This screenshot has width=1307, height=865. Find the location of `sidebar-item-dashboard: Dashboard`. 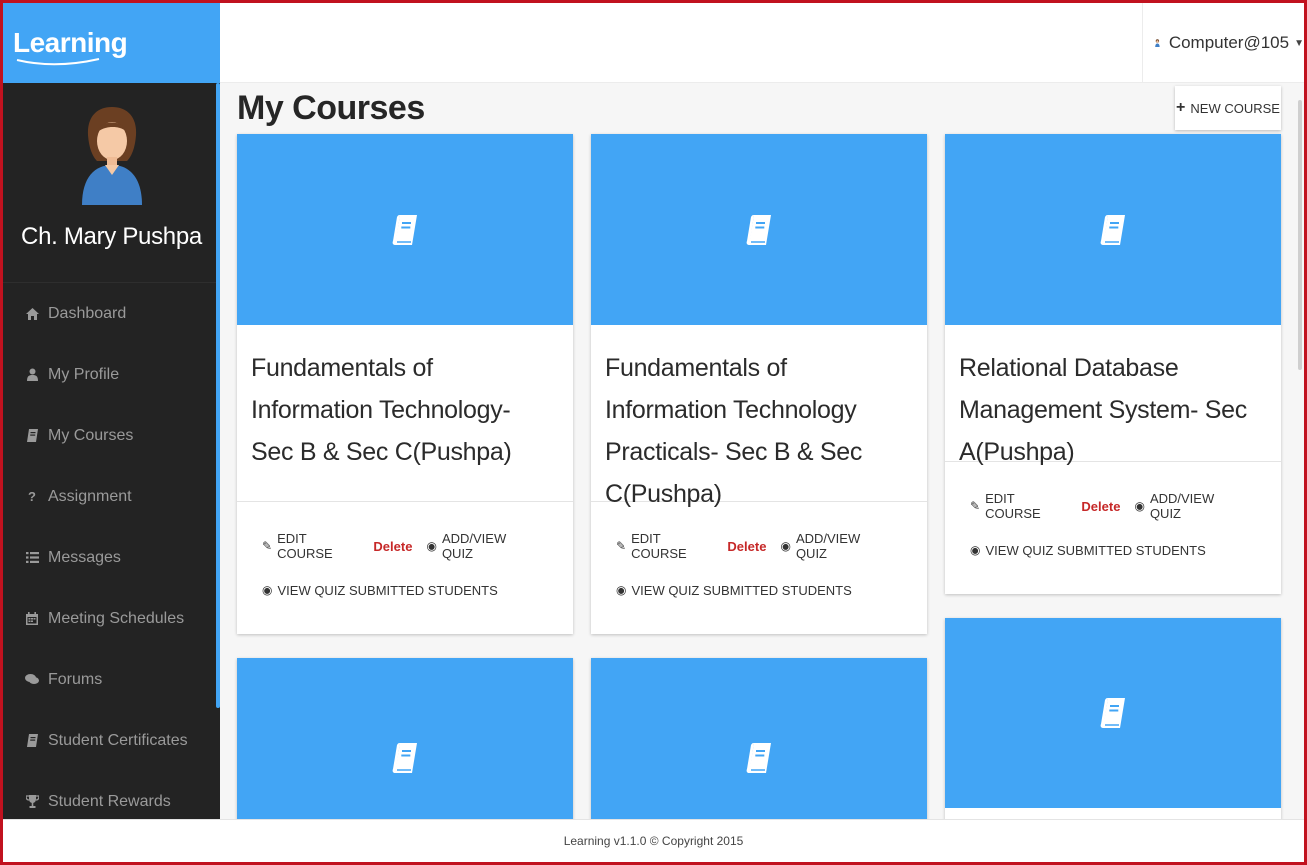

sidebar-item-dashboard: Dashboard is located at coordinates (111, 313).